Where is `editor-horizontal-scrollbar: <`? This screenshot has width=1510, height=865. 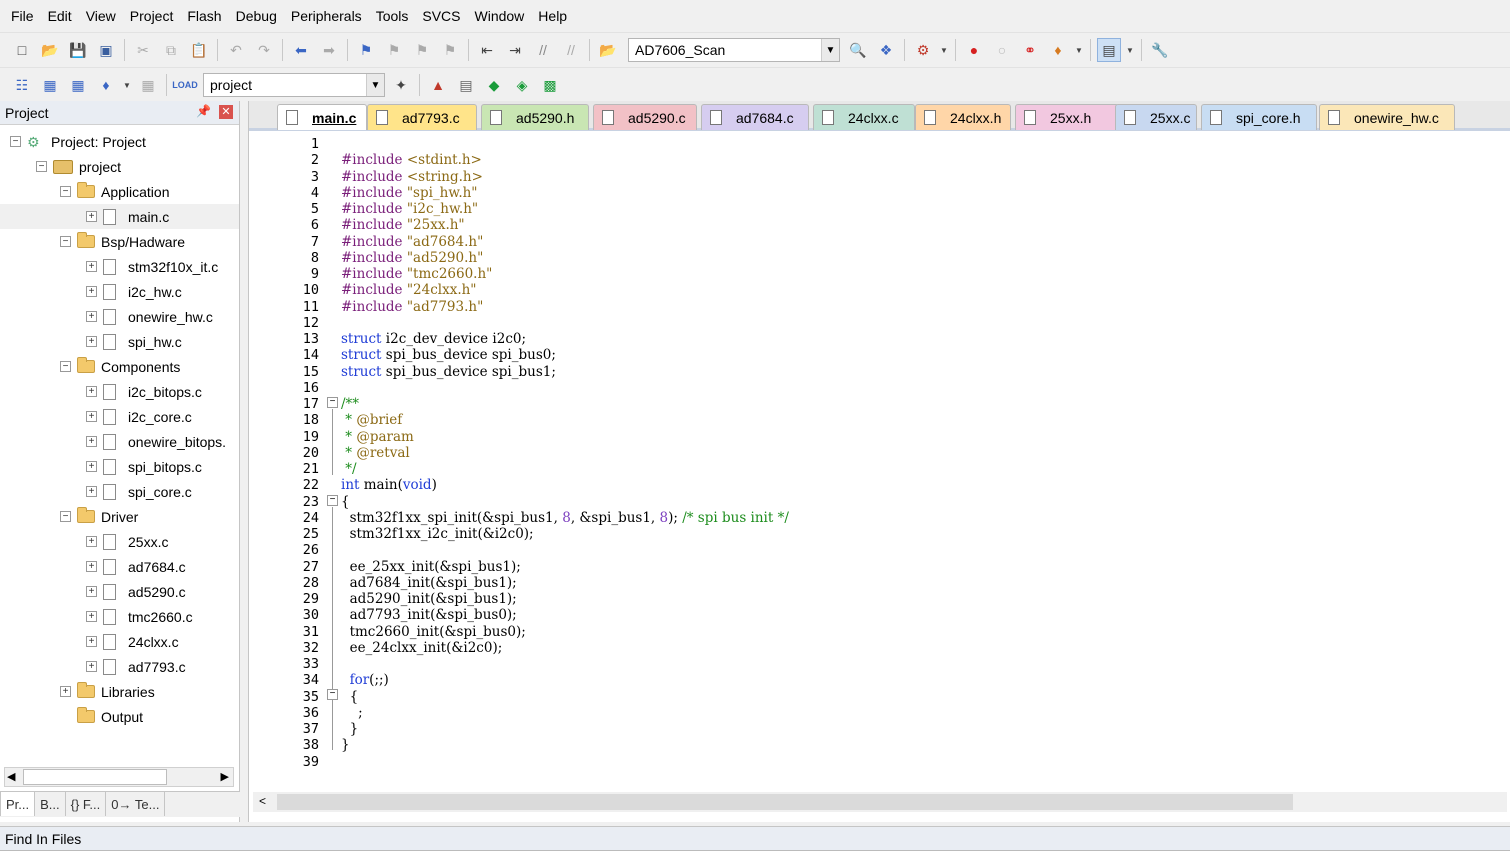
editor-horizontal-scrollbar: < is located at coordinates (880, 802).